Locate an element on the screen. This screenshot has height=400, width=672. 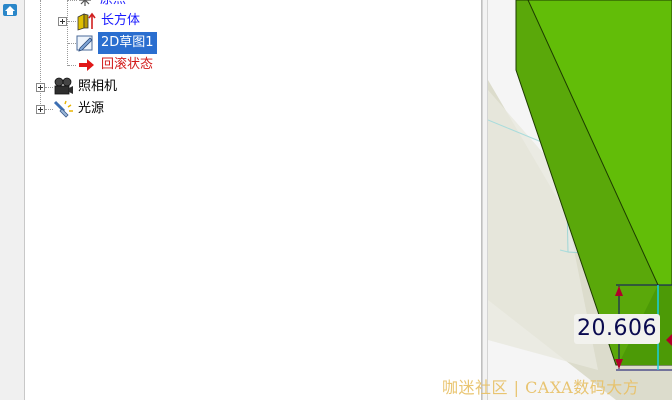
dimension-value-label: 20.606 is located at coordinates (617, 329).